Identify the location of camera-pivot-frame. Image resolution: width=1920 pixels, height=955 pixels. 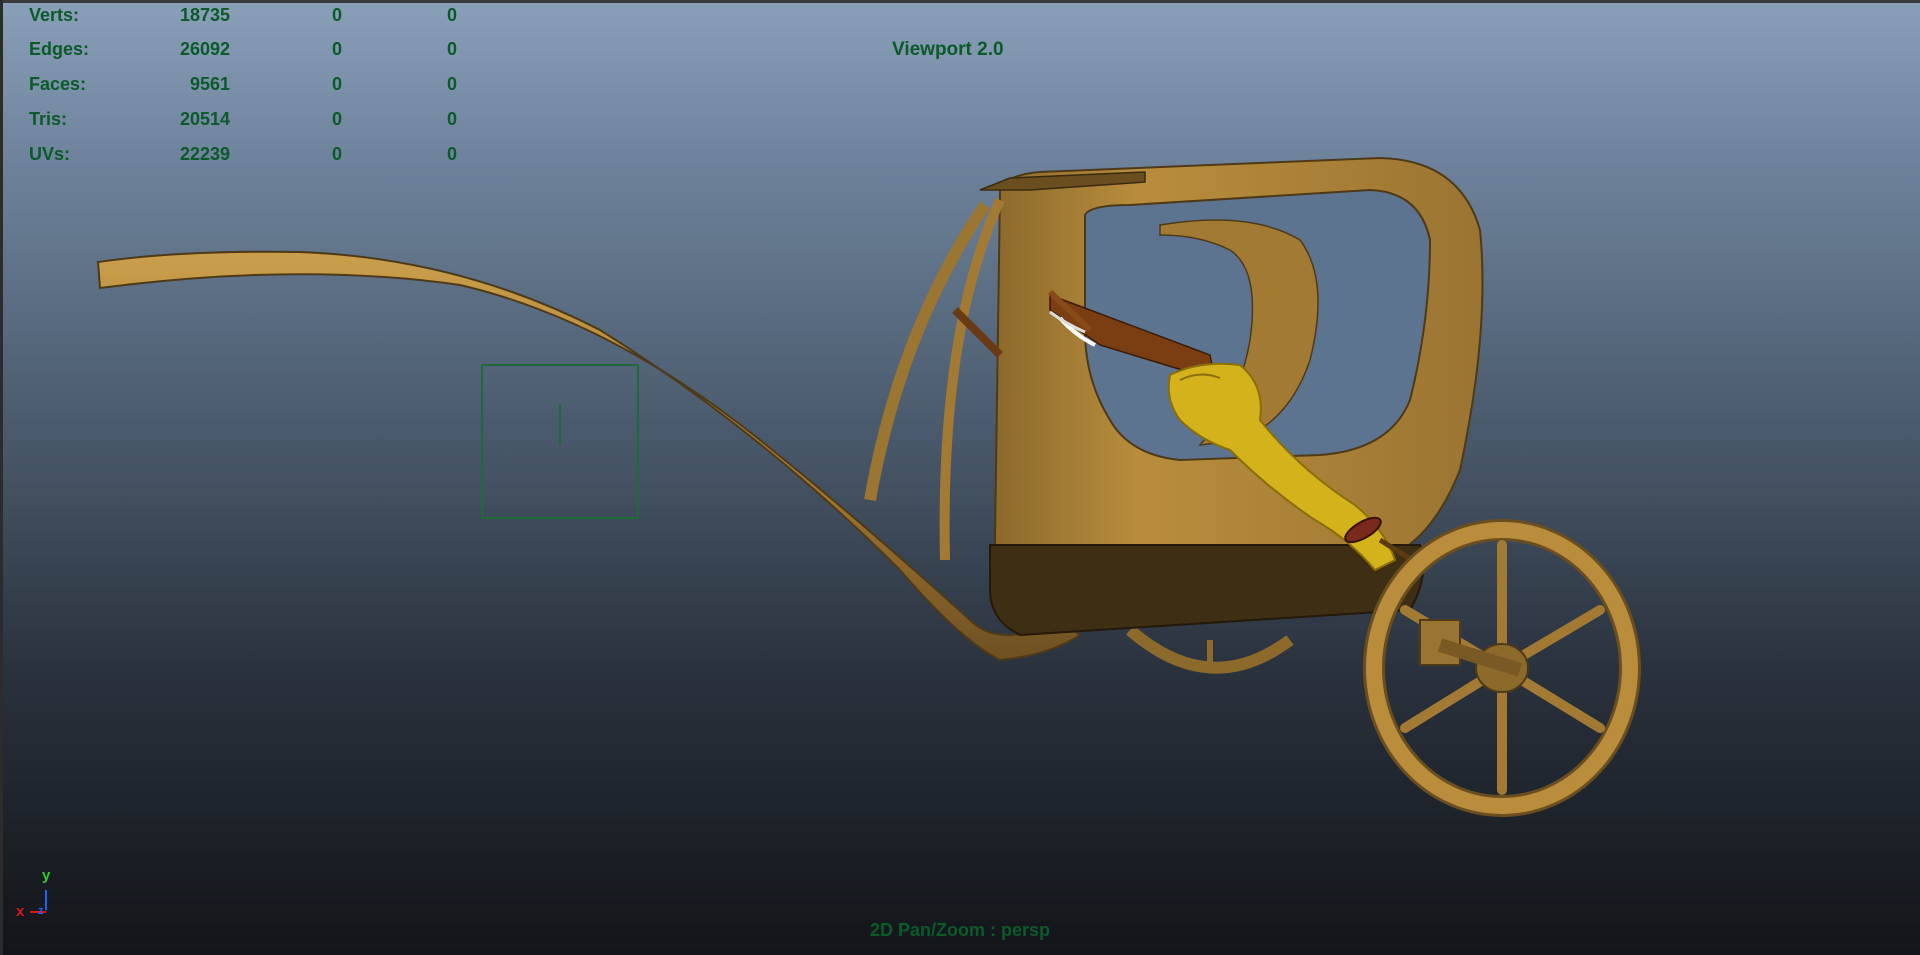
(560, 441).